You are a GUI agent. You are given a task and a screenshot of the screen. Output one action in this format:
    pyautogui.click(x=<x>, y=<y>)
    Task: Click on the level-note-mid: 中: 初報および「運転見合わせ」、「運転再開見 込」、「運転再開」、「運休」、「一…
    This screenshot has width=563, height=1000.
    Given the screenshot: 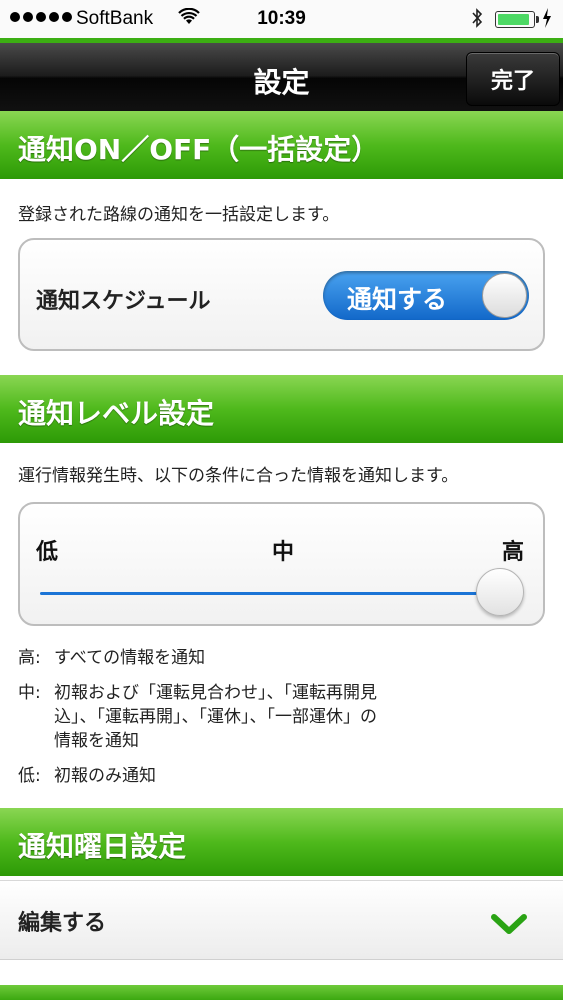 What is the action you would take?
    pyautogui.click(x=197, y=717)
    